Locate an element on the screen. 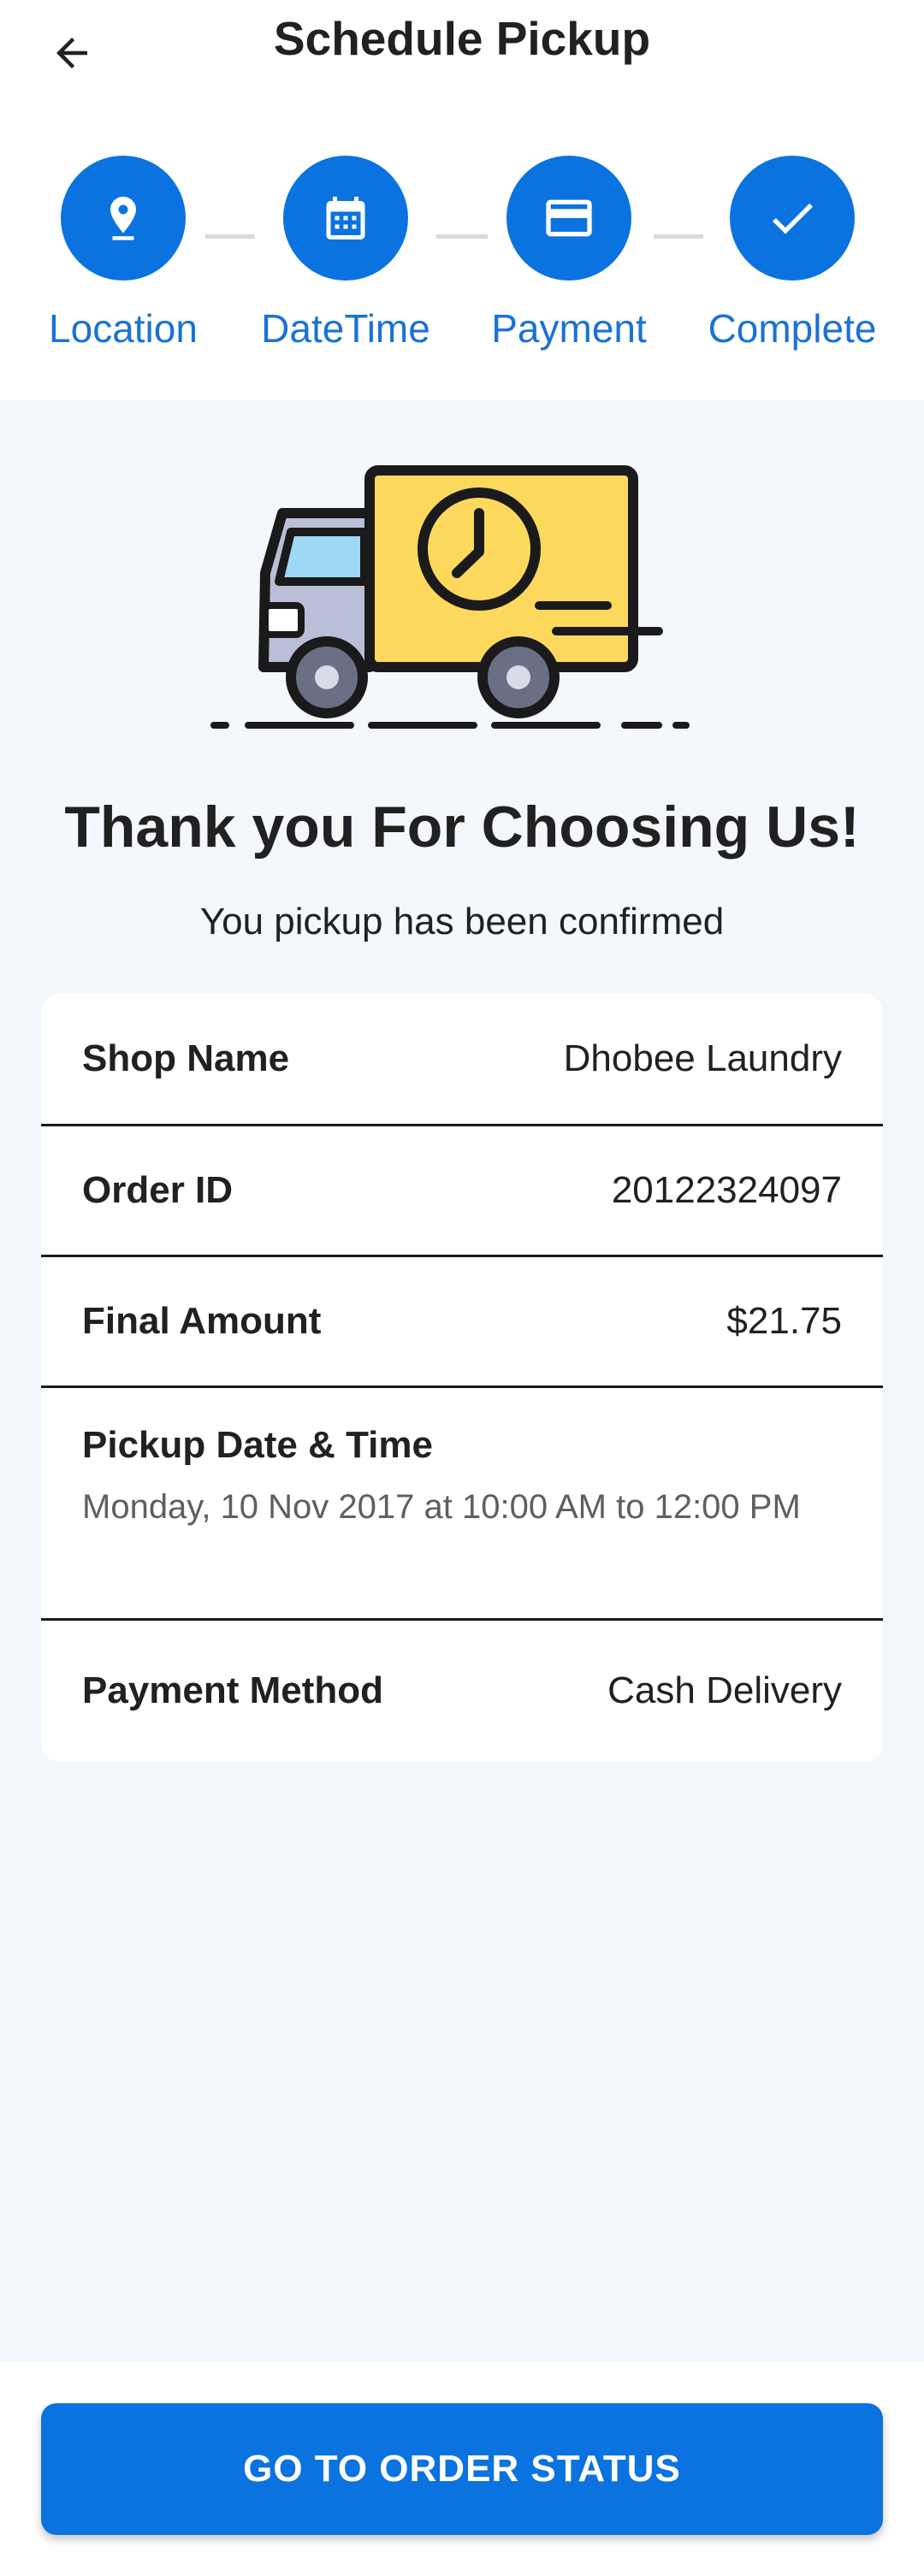 The image size is (924, 2576). pickup-date-time-label: Pickup Date & Time is located at coordinates (257, 1445).